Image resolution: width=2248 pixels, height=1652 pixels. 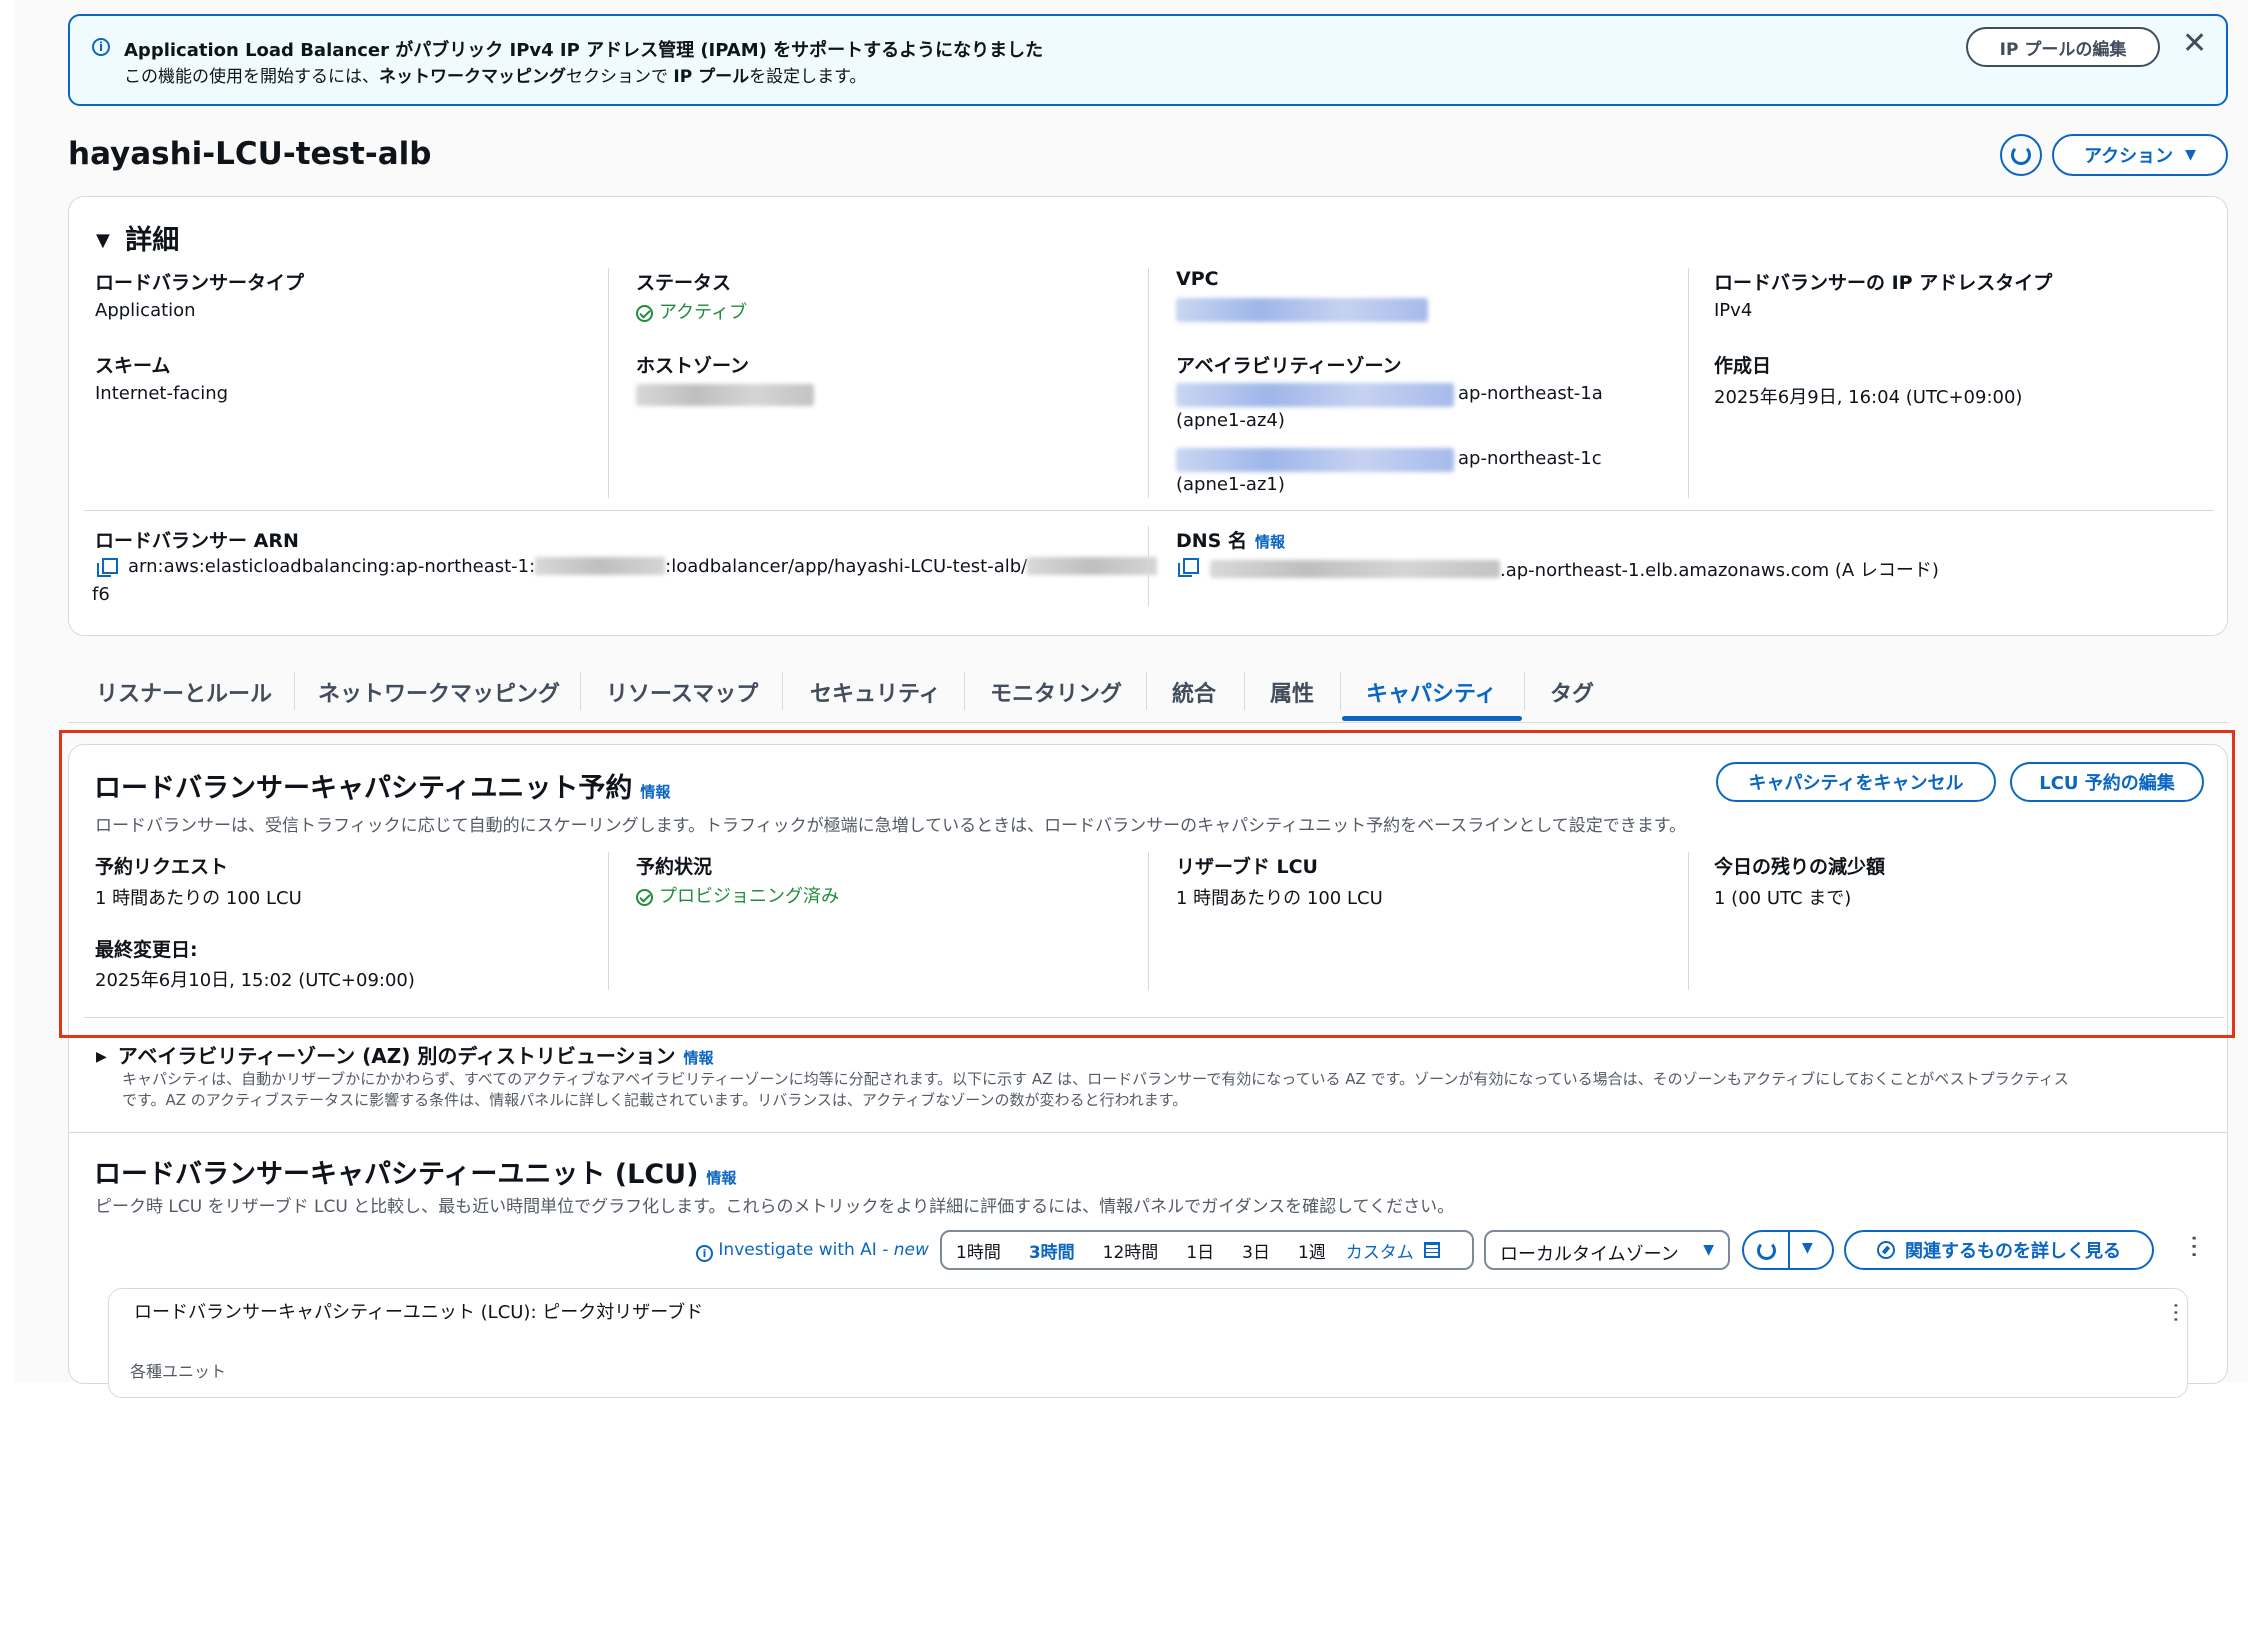 What do you see at coordinates (439, 692) in the screenshot?
I see `tab-network-mapping: ネットワークマッピング` at bounding box center [439, 692].